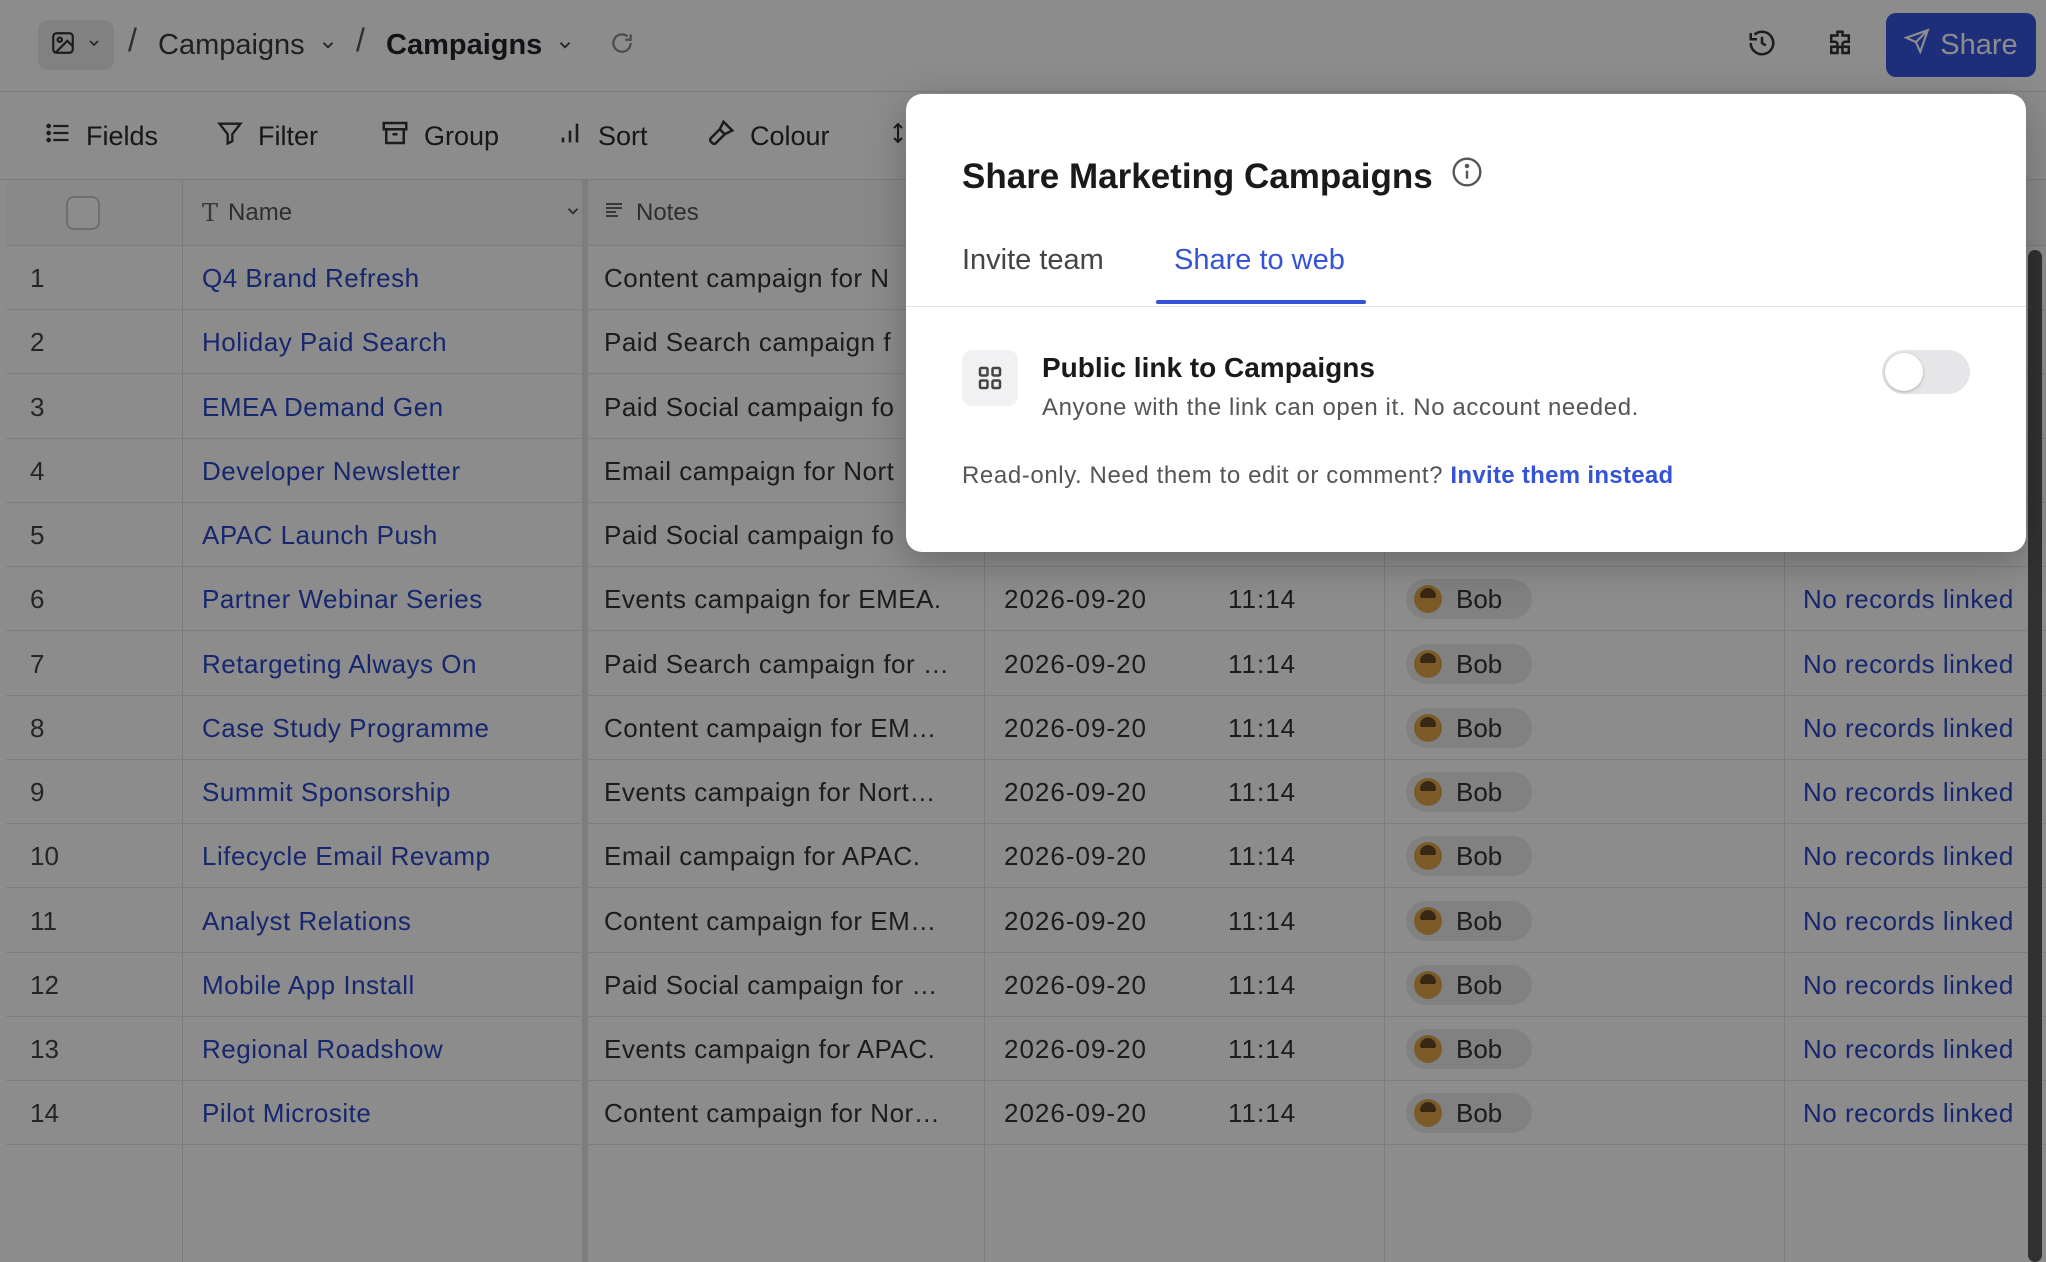 This screenshot has width=2046, height=1262. I want to click on share-footer-text: Read-only. Need them to edit or comment?, so click(1203, 475).